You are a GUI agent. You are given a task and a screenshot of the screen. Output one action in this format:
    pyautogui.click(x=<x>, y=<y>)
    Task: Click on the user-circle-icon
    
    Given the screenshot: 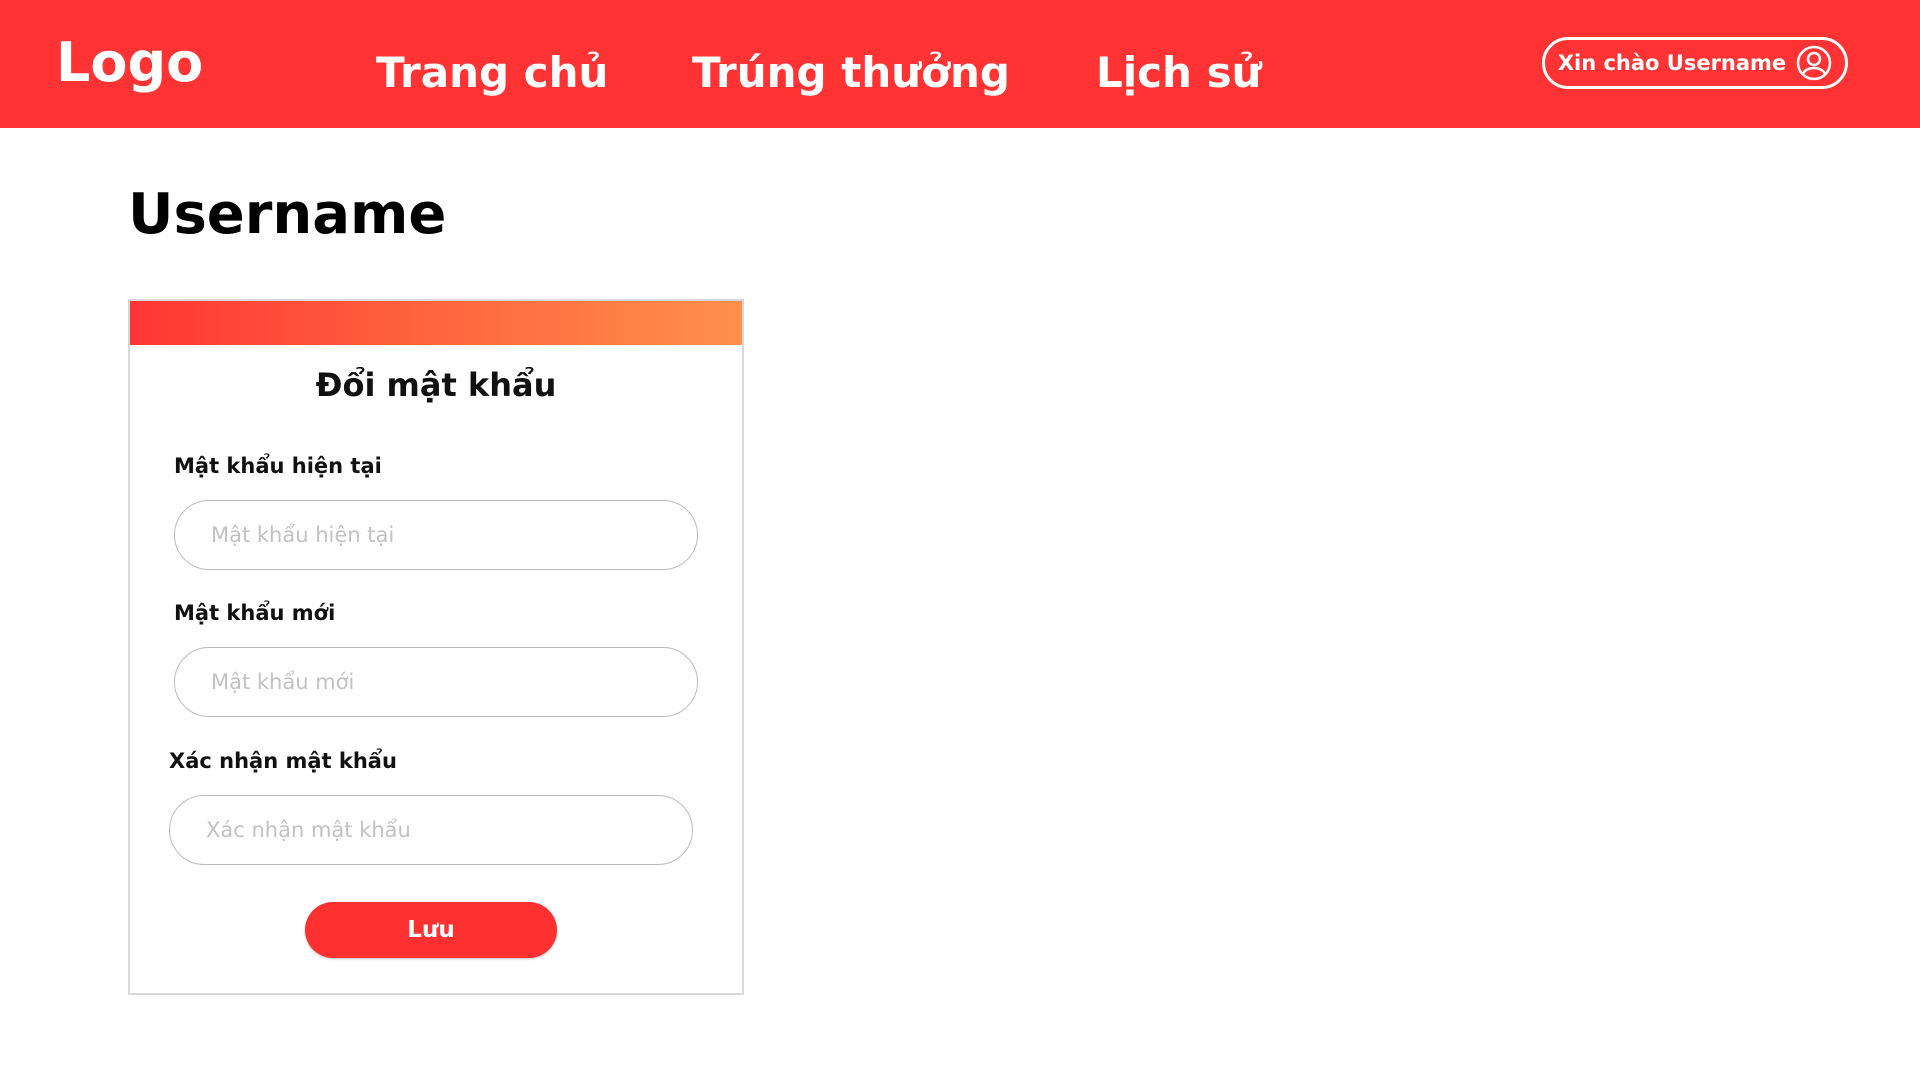 What is the action you would take?
    pyautogui.click(x=1814, y=63)
    